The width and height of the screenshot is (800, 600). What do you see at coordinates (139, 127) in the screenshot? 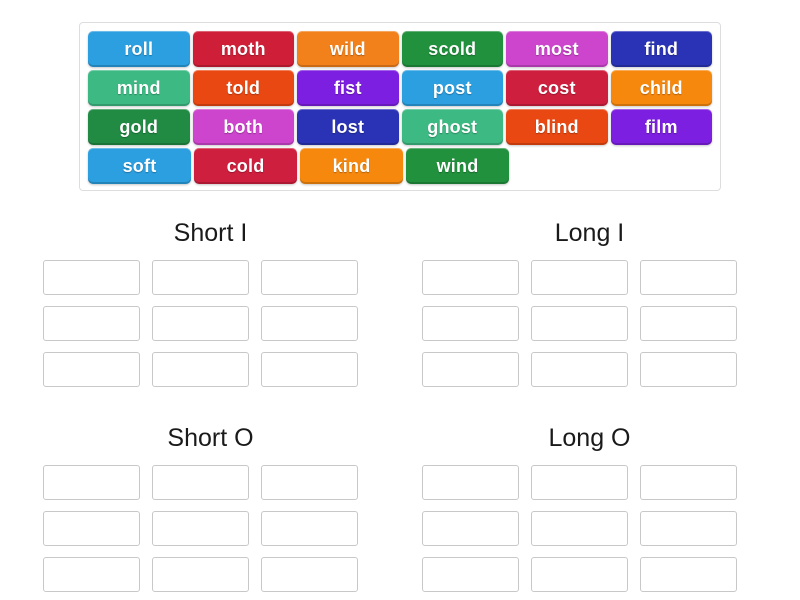
I see `word-tile: gold` at bounding box center [139, 127].